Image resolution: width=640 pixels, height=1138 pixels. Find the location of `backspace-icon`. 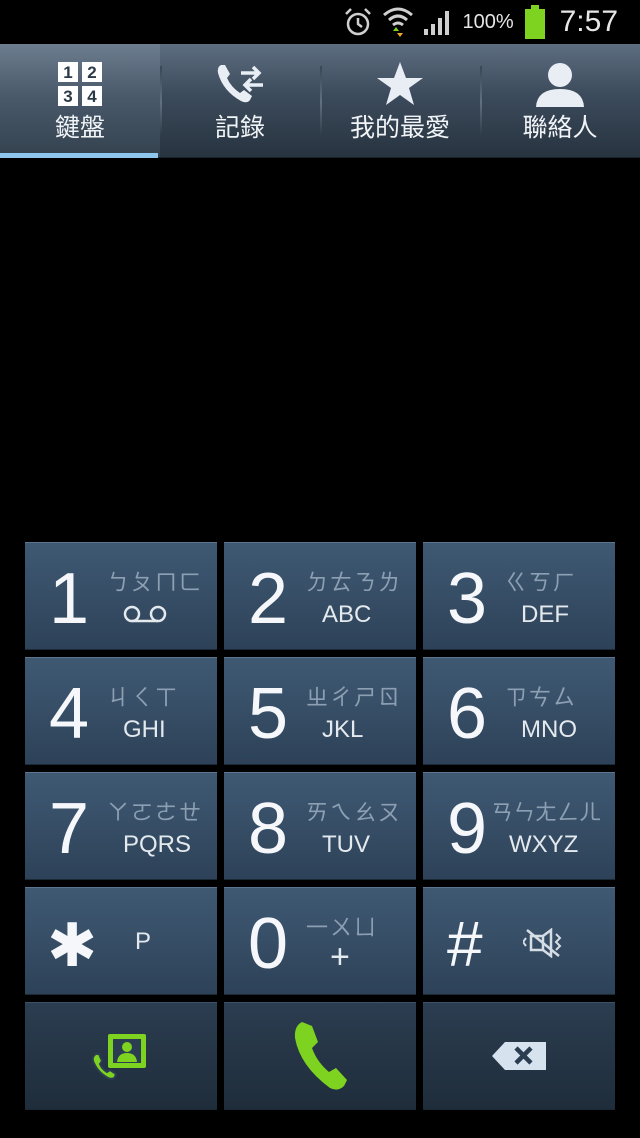

backspace-icon is located at coordinates (519, 1056).